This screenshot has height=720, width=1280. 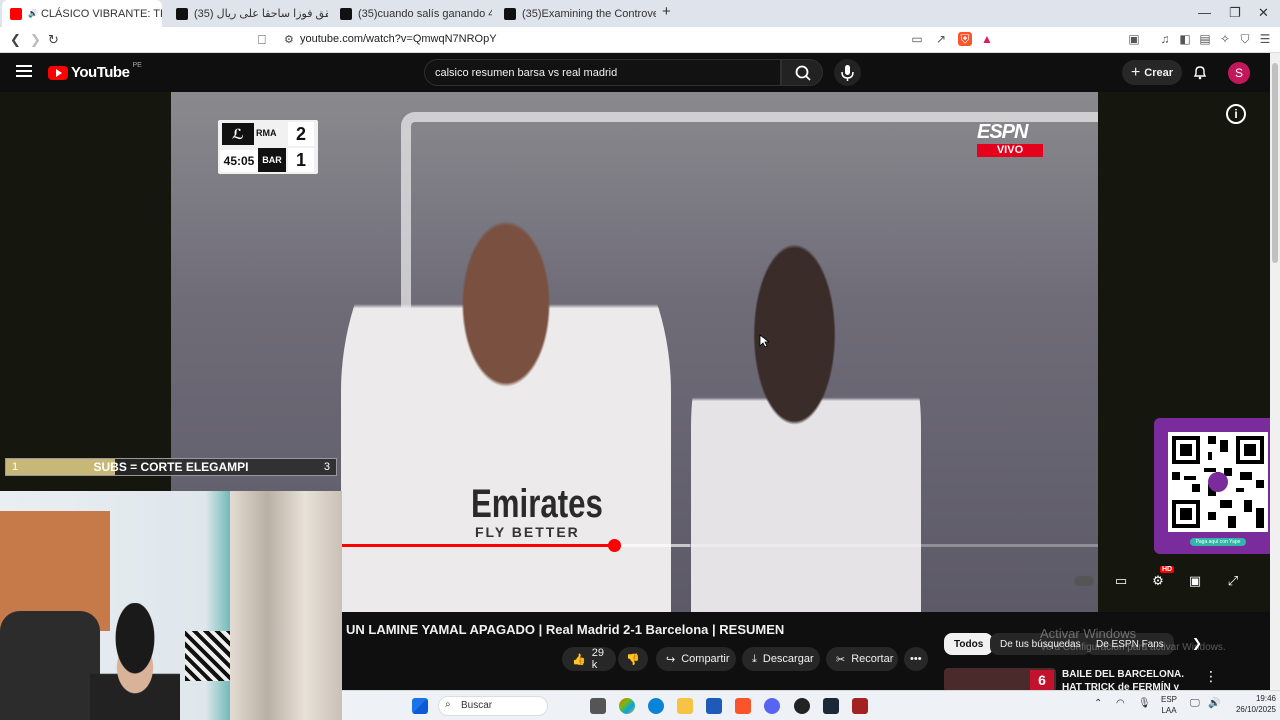 I want to click on theater-mode-icon: ▣, so click(x=1195, y=581).